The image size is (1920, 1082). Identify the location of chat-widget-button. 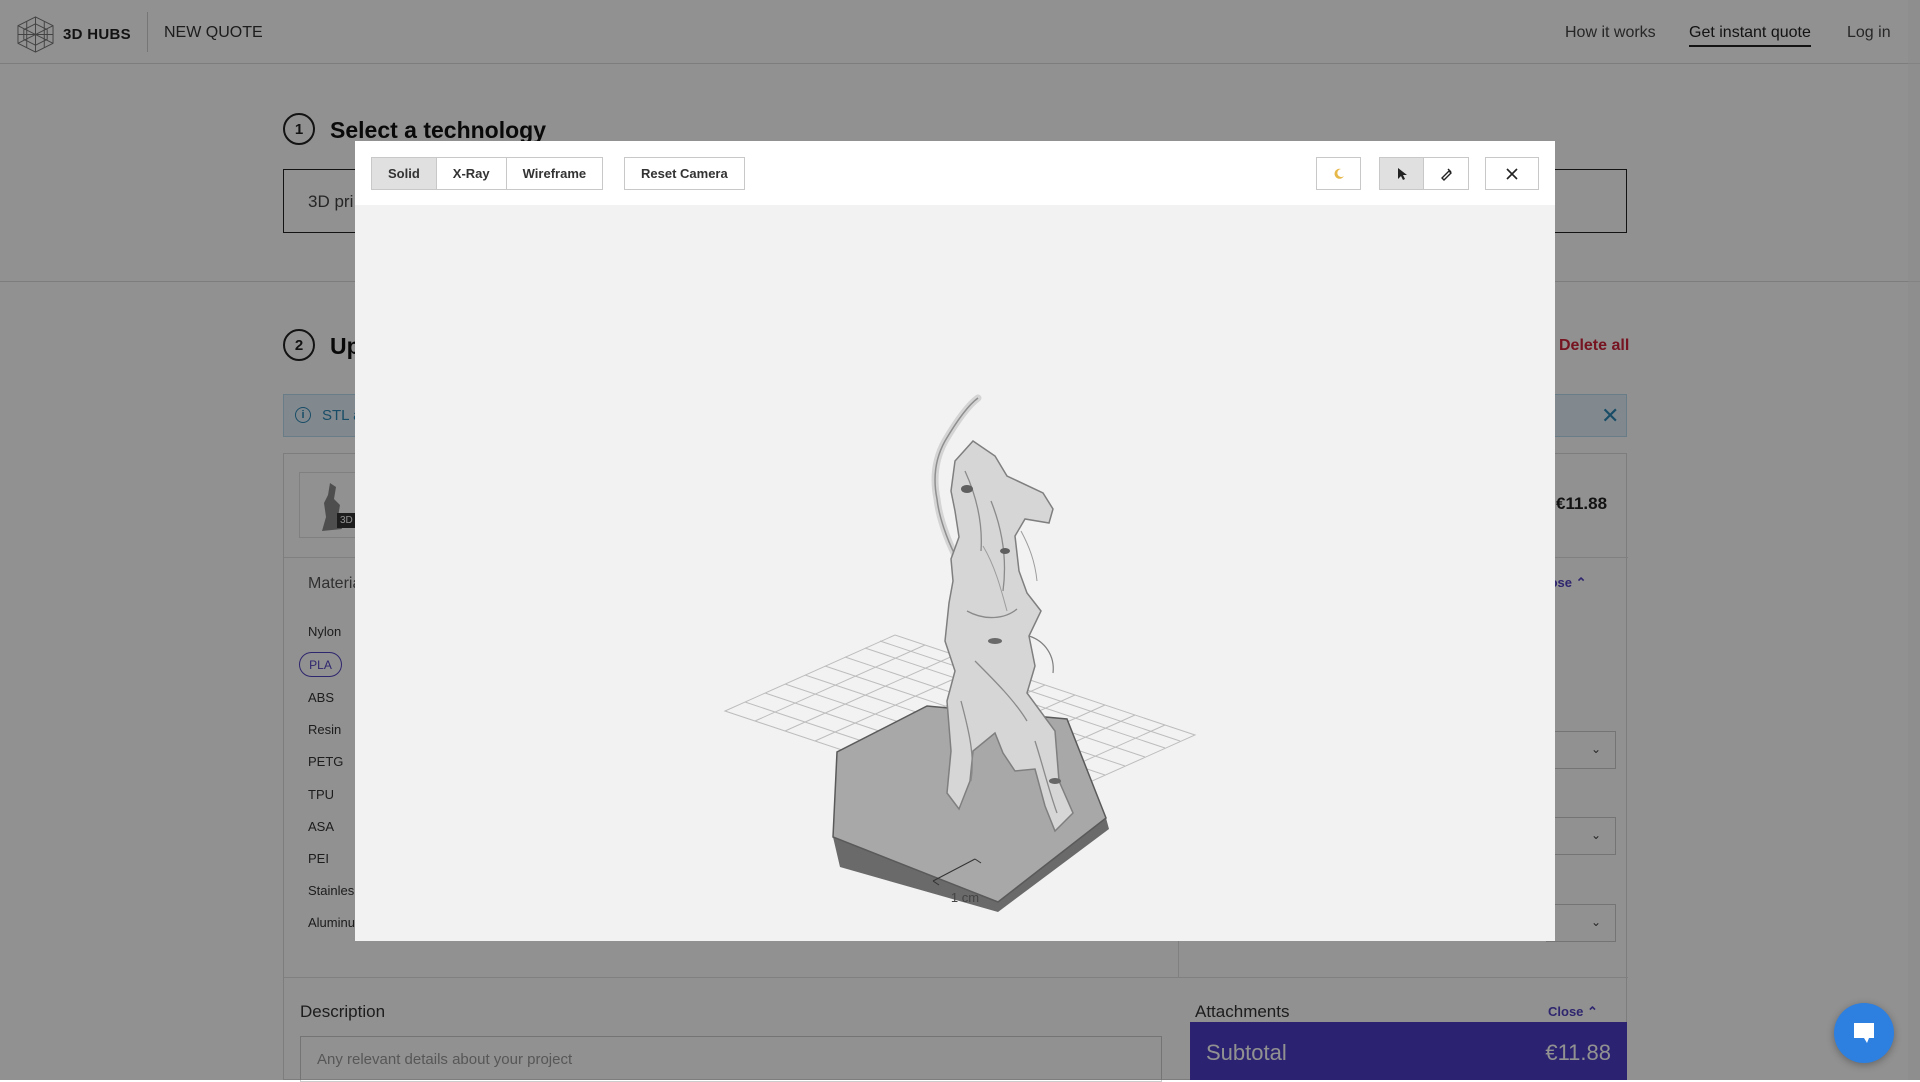
(1864, 1033).